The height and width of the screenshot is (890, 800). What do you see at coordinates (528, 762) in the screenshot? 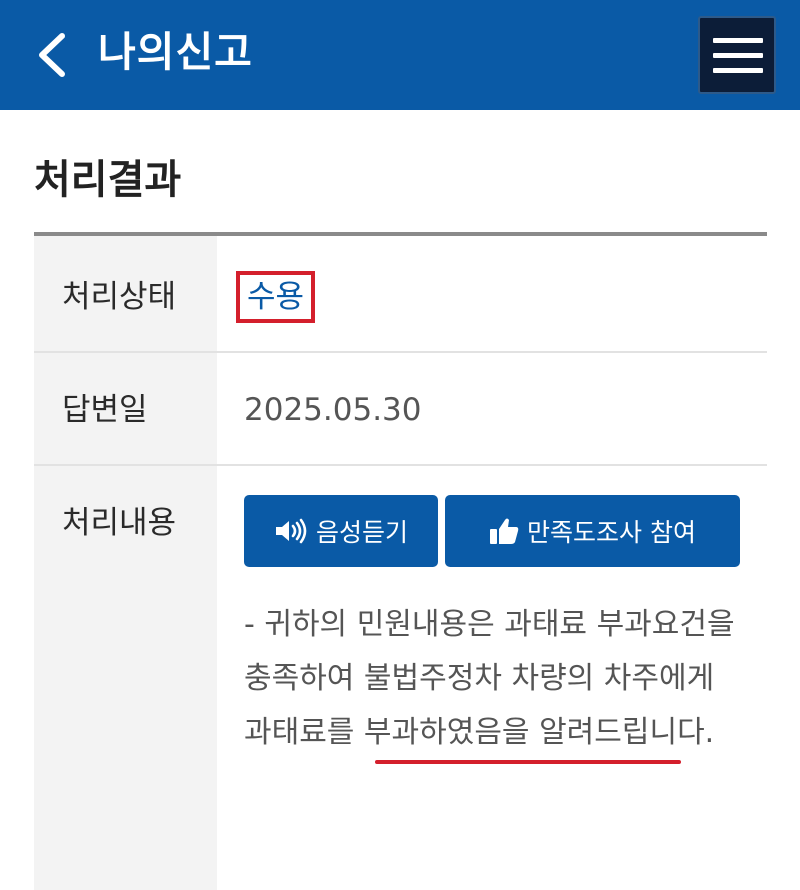
I see `highlight-underline` at bounding box center [528, 762].